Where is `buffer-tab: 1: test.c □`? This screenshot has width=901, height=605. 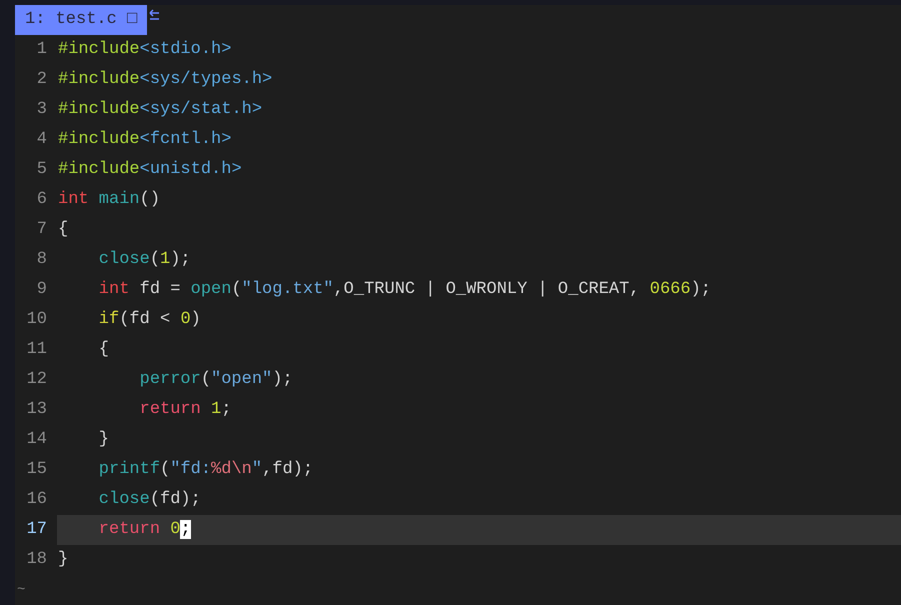
buffer-tab: 1: test.c □ is located at coordinates (81, 20).